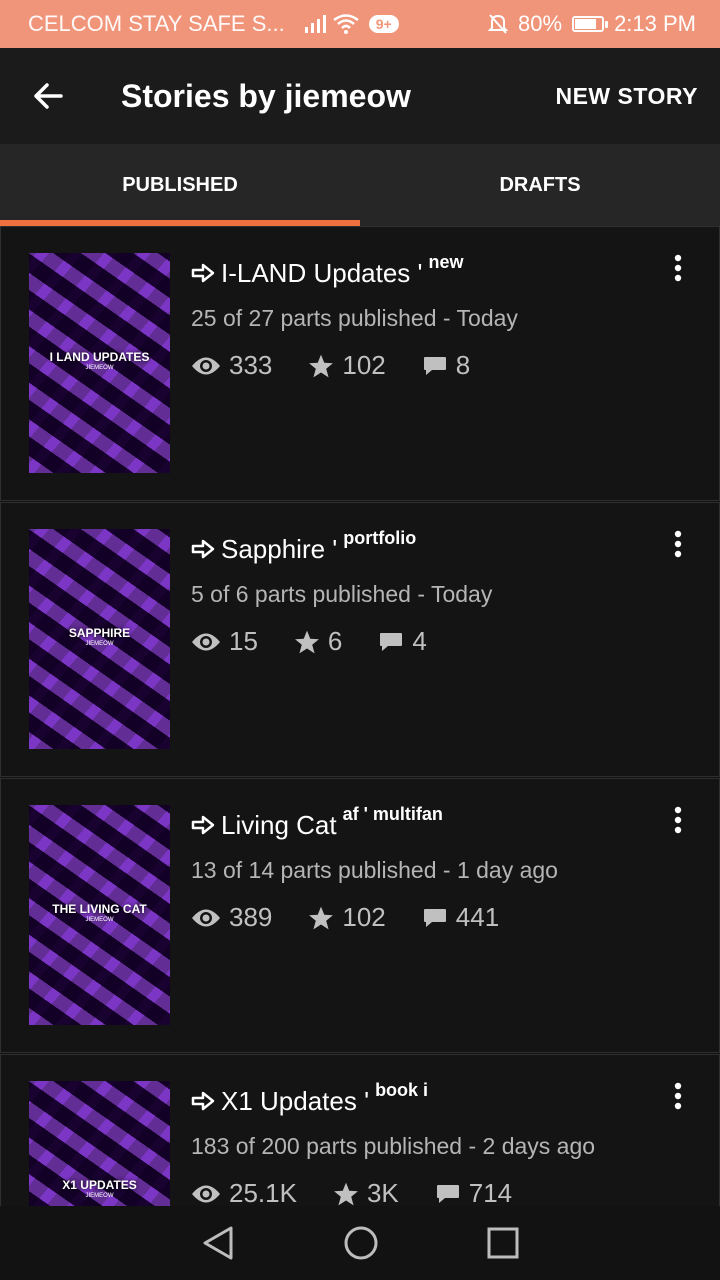 The image size is (720, 1280). I want to click on comments-stat: 4, so click(402, 641).